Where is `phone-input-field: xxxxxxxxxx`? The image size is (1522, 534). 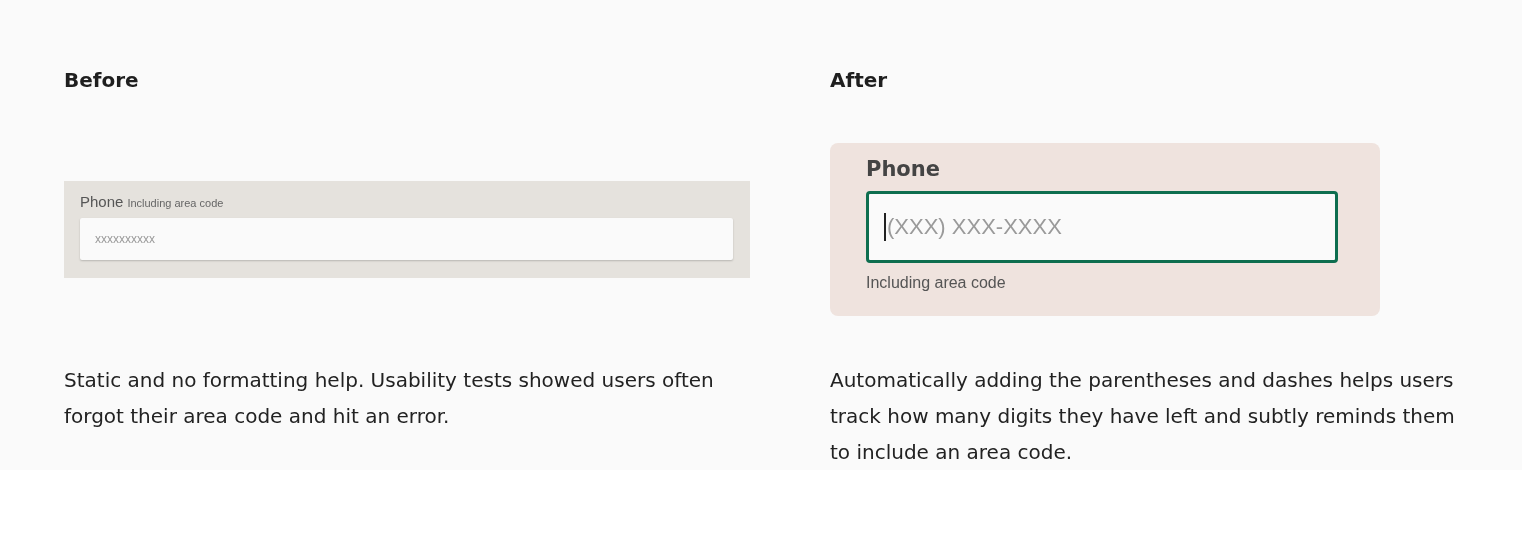 phone-input-field: xxxxxxxxxx is located at coordinates (406, 238).